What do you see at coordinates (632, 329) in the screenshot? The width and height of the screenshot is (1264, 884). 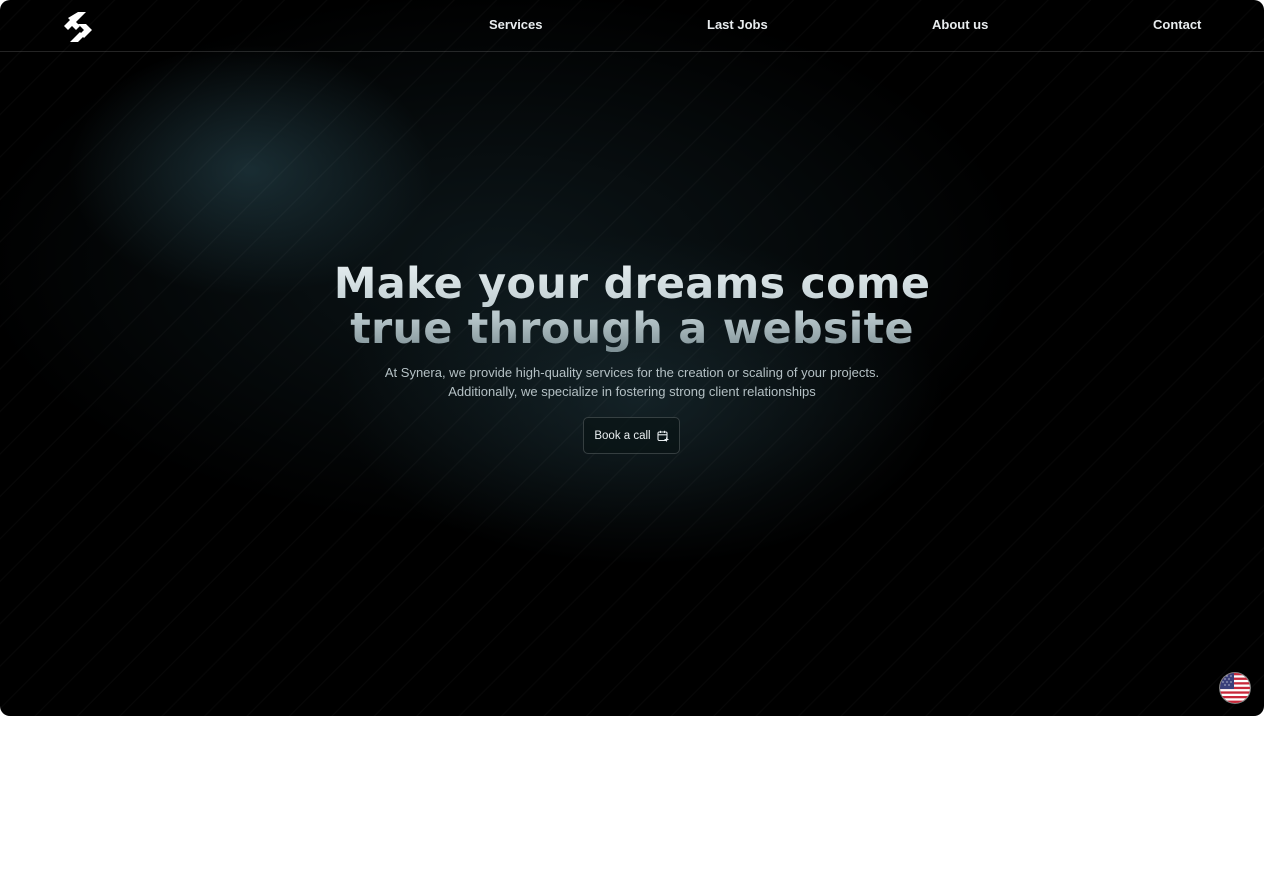 I see `hero-headline-line-2: true through a website` at bounding box center [632, 329].